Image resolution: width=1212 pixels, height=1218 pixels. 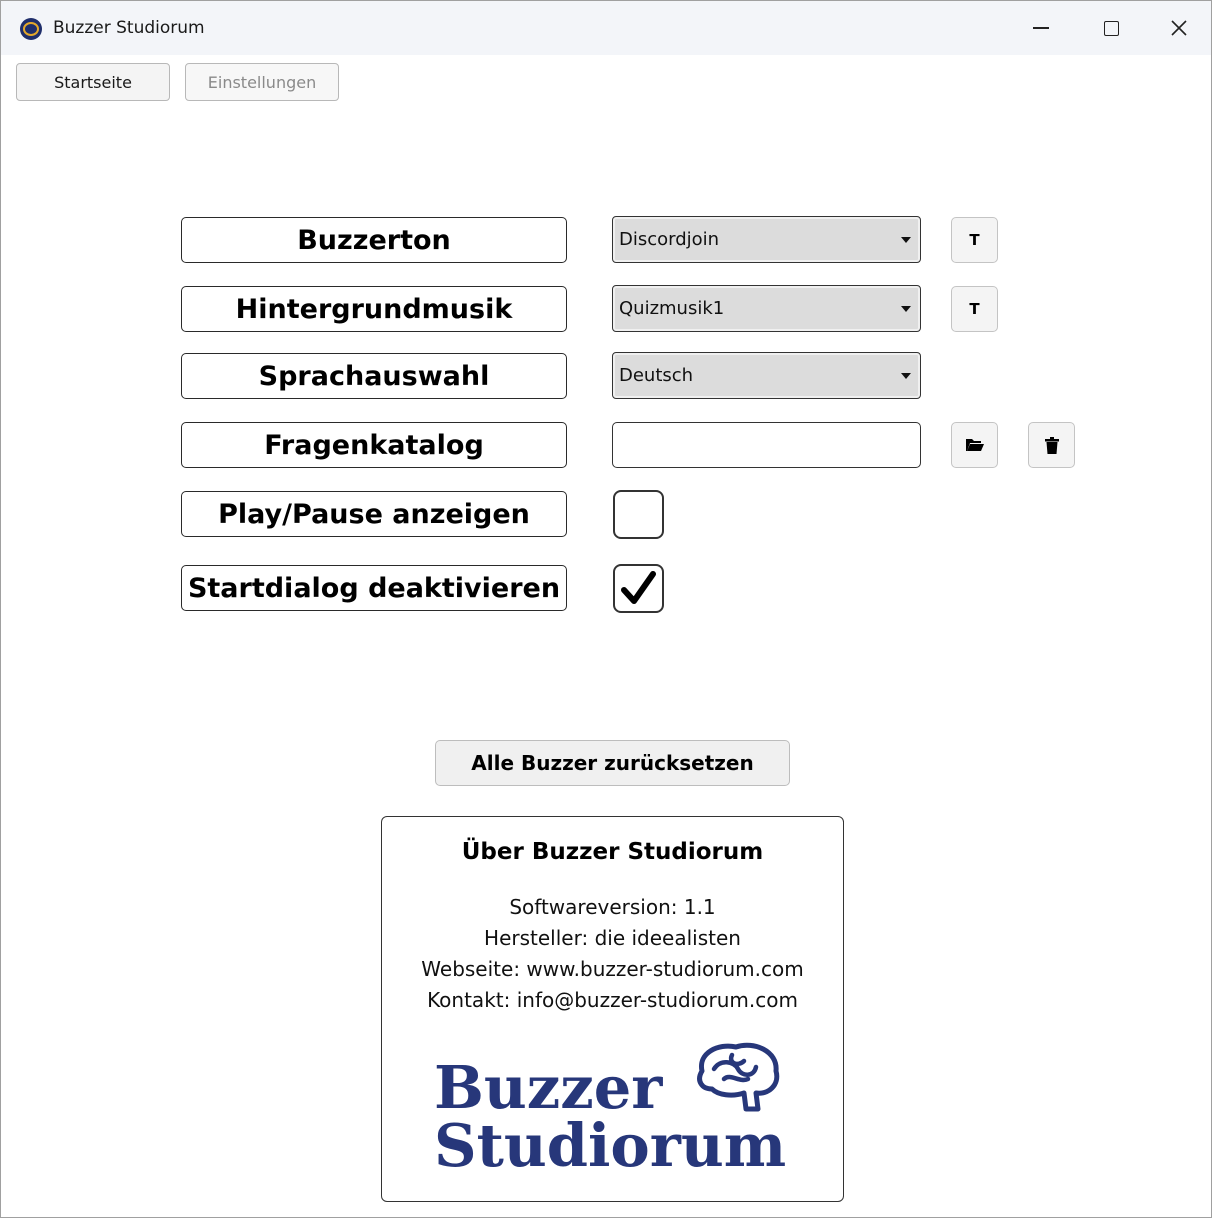 I want to click on maximize-button, so click(x=1111, y=28).